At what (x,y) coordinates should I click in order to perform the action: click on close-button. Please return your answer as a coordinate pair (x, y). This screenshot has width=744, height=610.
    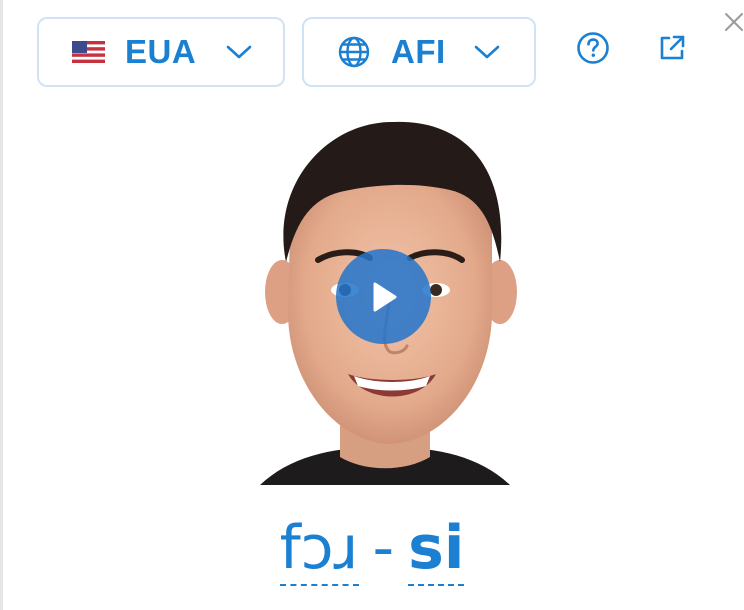
    Looking at the image, I should click on (733, 22).